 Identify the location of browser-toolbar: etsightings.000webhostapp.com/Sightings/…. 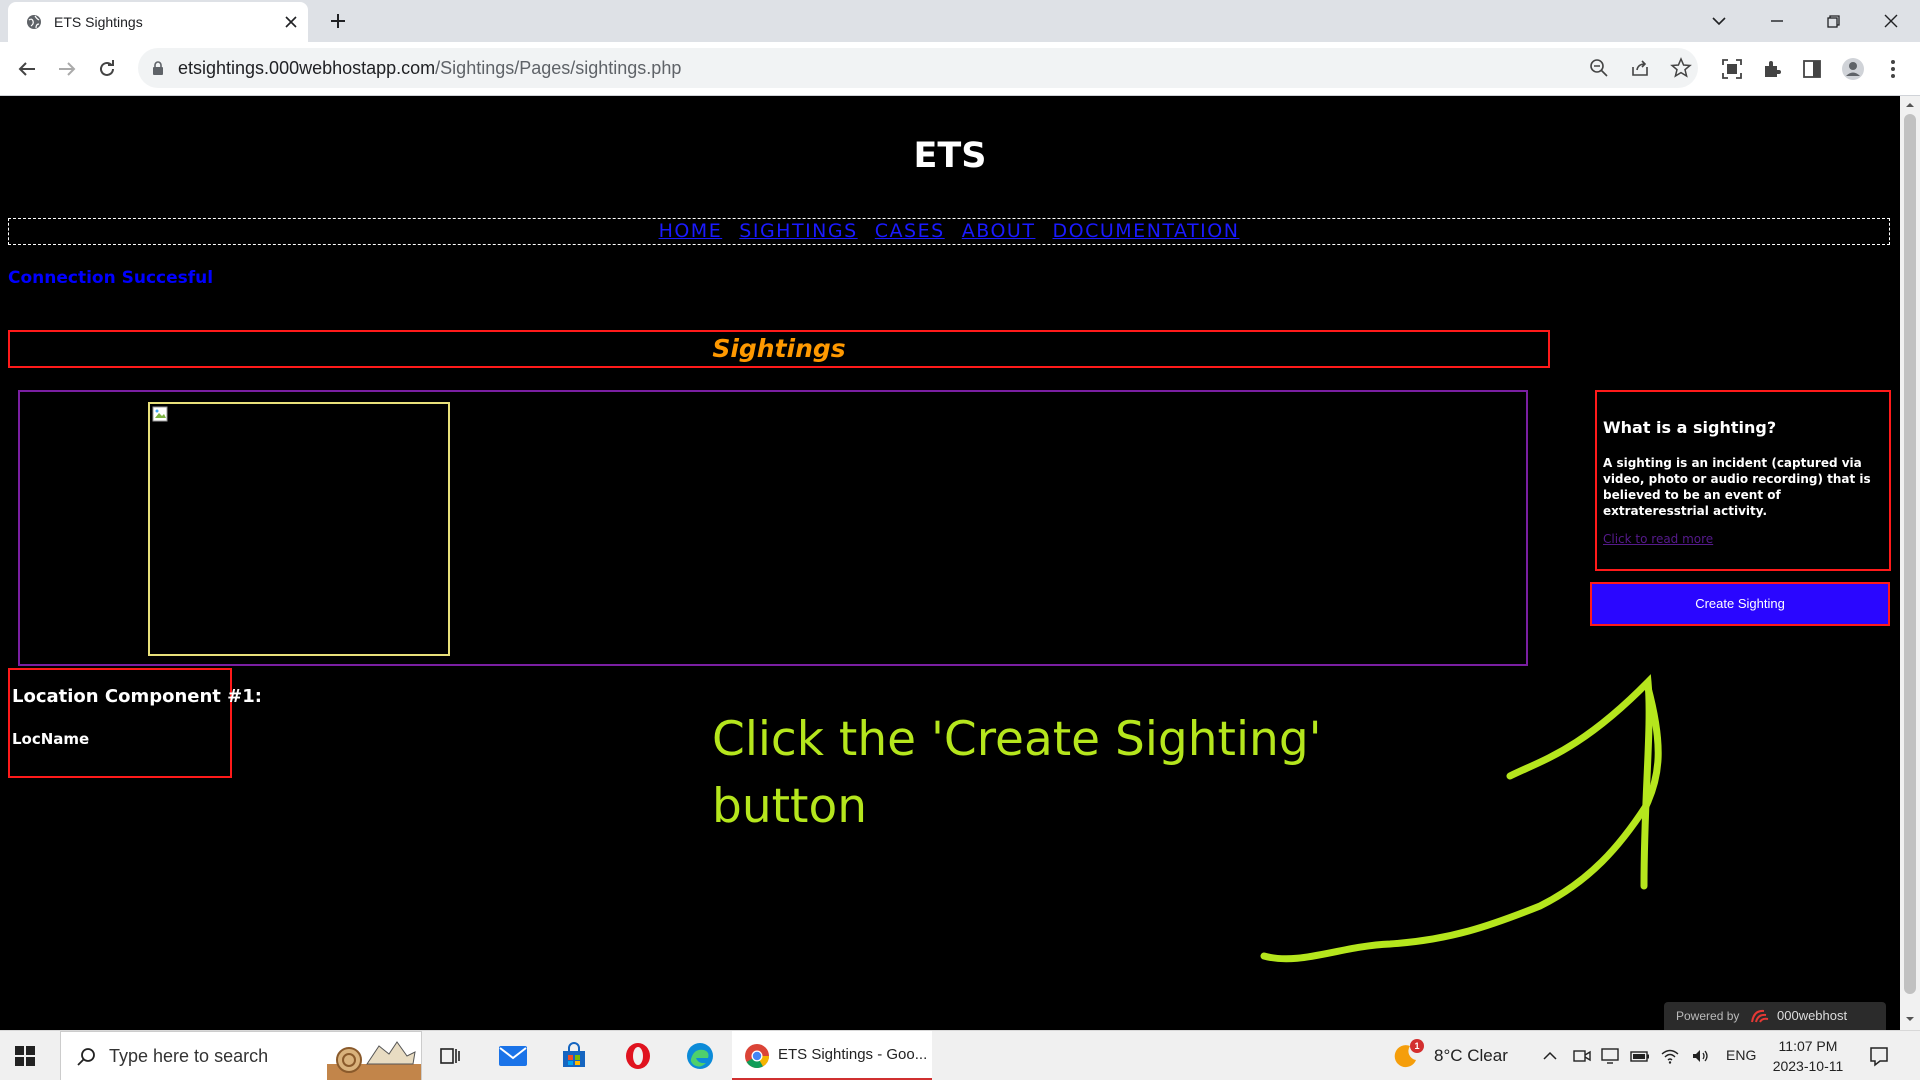
(960, 69).